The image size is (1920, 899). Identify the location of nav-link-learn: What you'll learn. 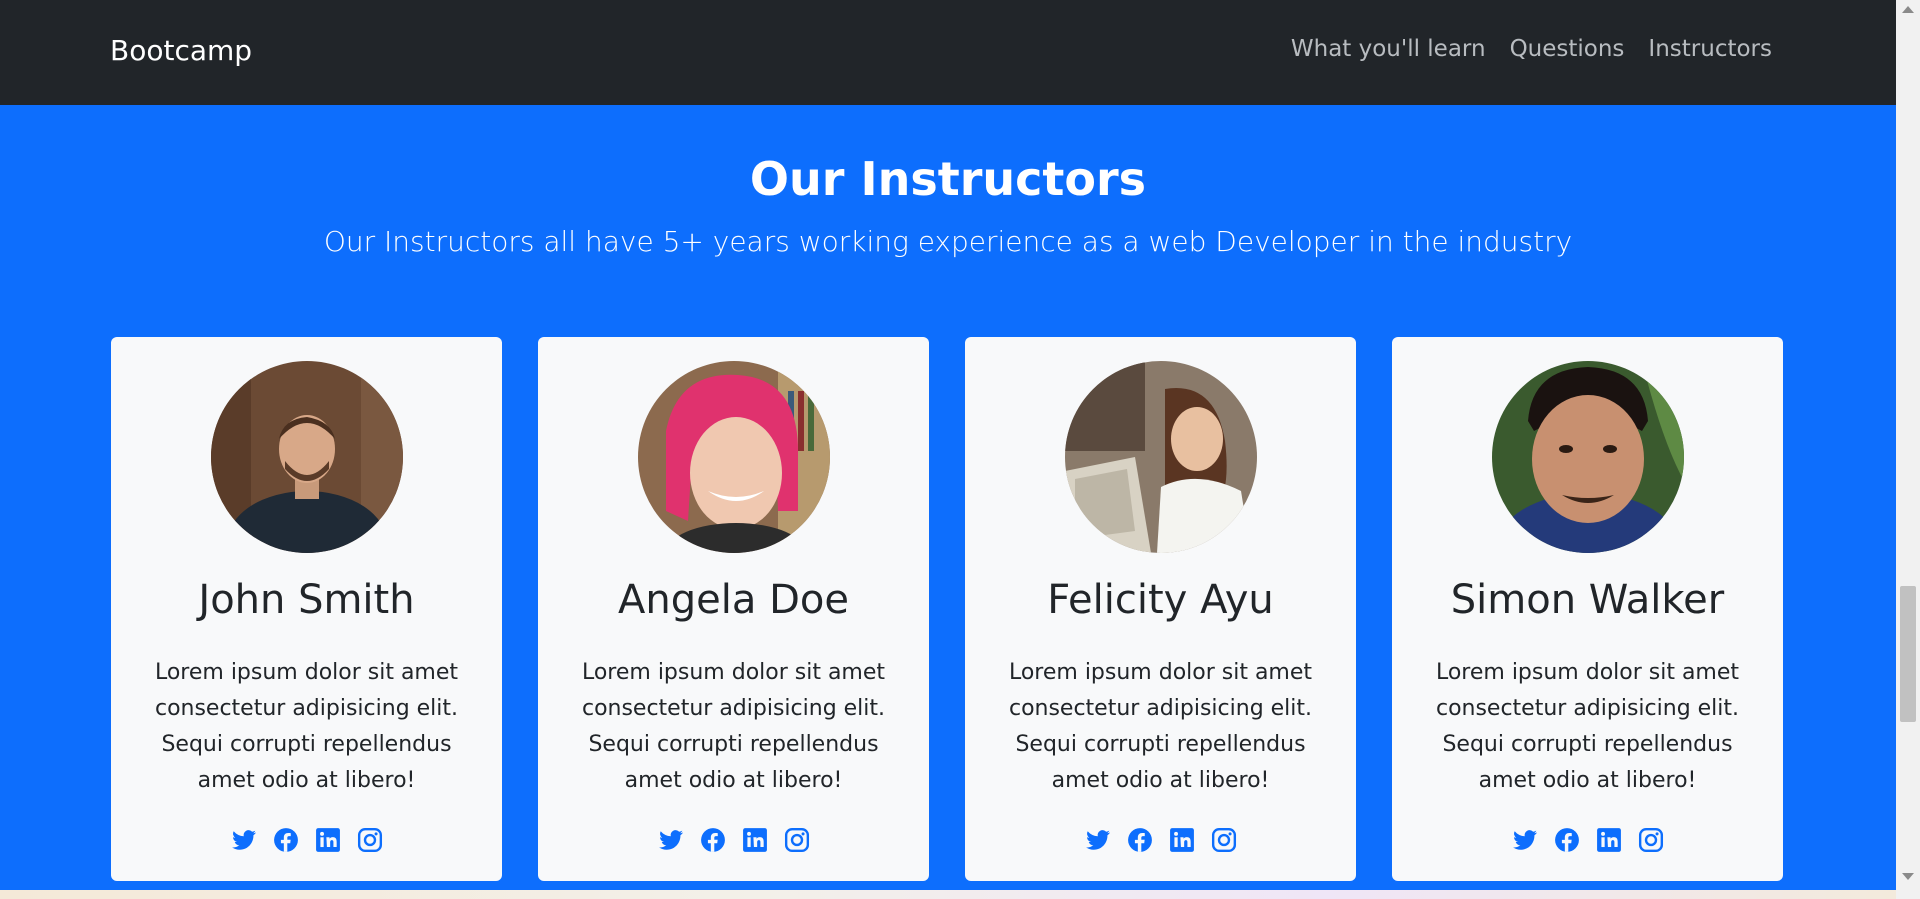
(1388, 49).